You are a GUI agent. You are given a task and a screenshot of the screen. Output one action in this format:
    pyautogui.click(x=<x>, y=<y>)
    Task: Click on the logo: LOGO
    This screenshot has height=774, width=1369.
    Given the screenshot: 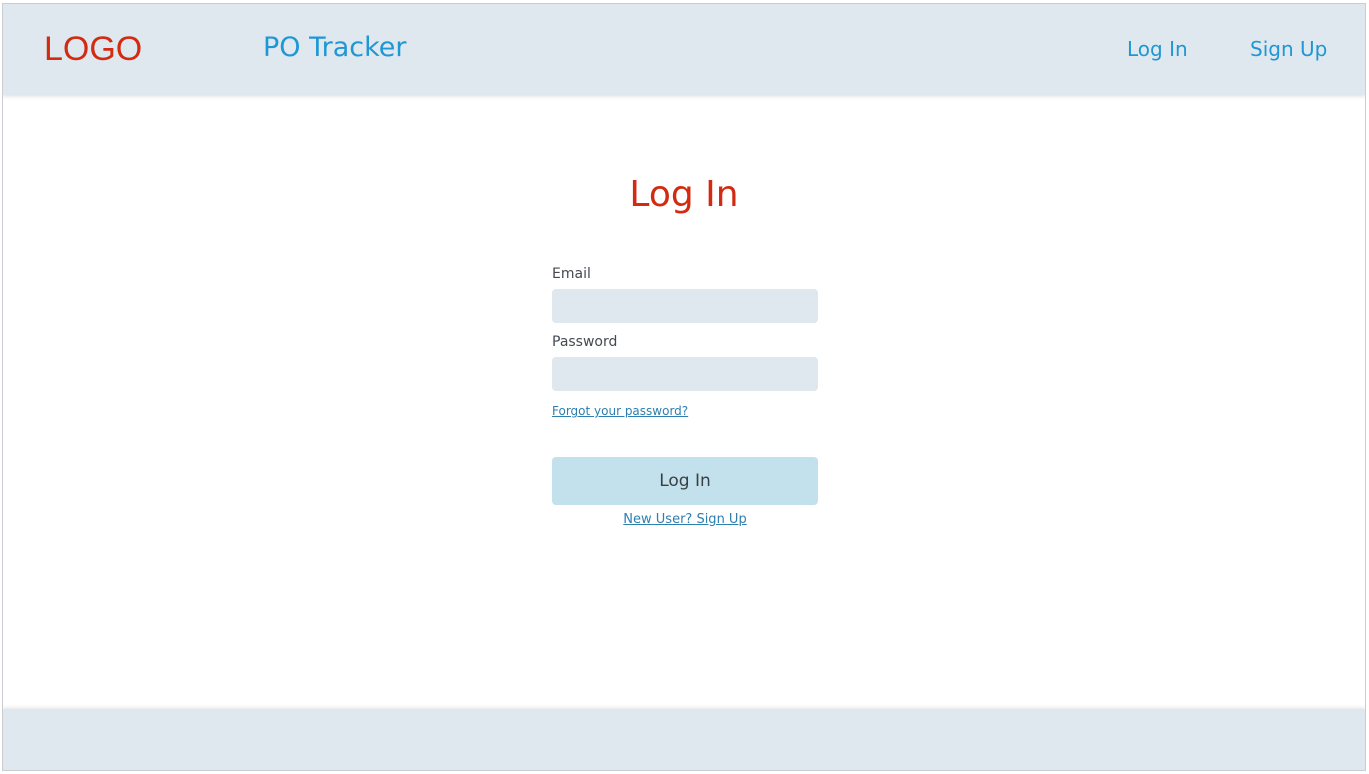 What is the action you would take?
    pyautogui.click(x=93, y=49)
    